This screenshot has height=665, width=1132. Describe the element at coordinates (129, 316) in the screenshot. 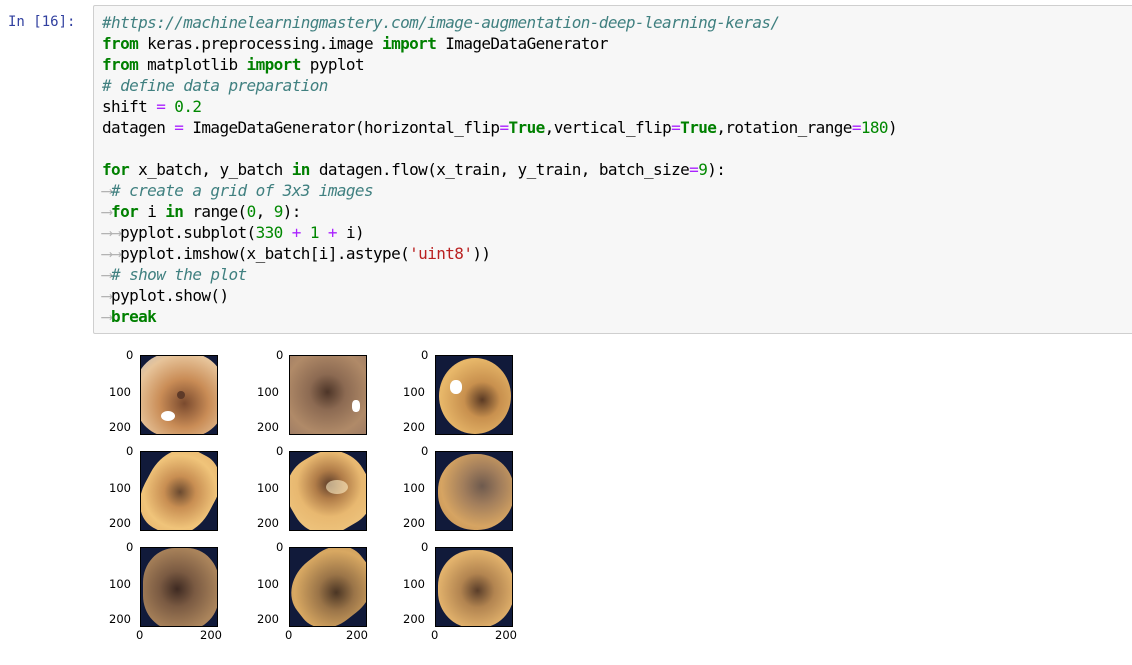

I see `code-line-15: ⟶break` at that location.